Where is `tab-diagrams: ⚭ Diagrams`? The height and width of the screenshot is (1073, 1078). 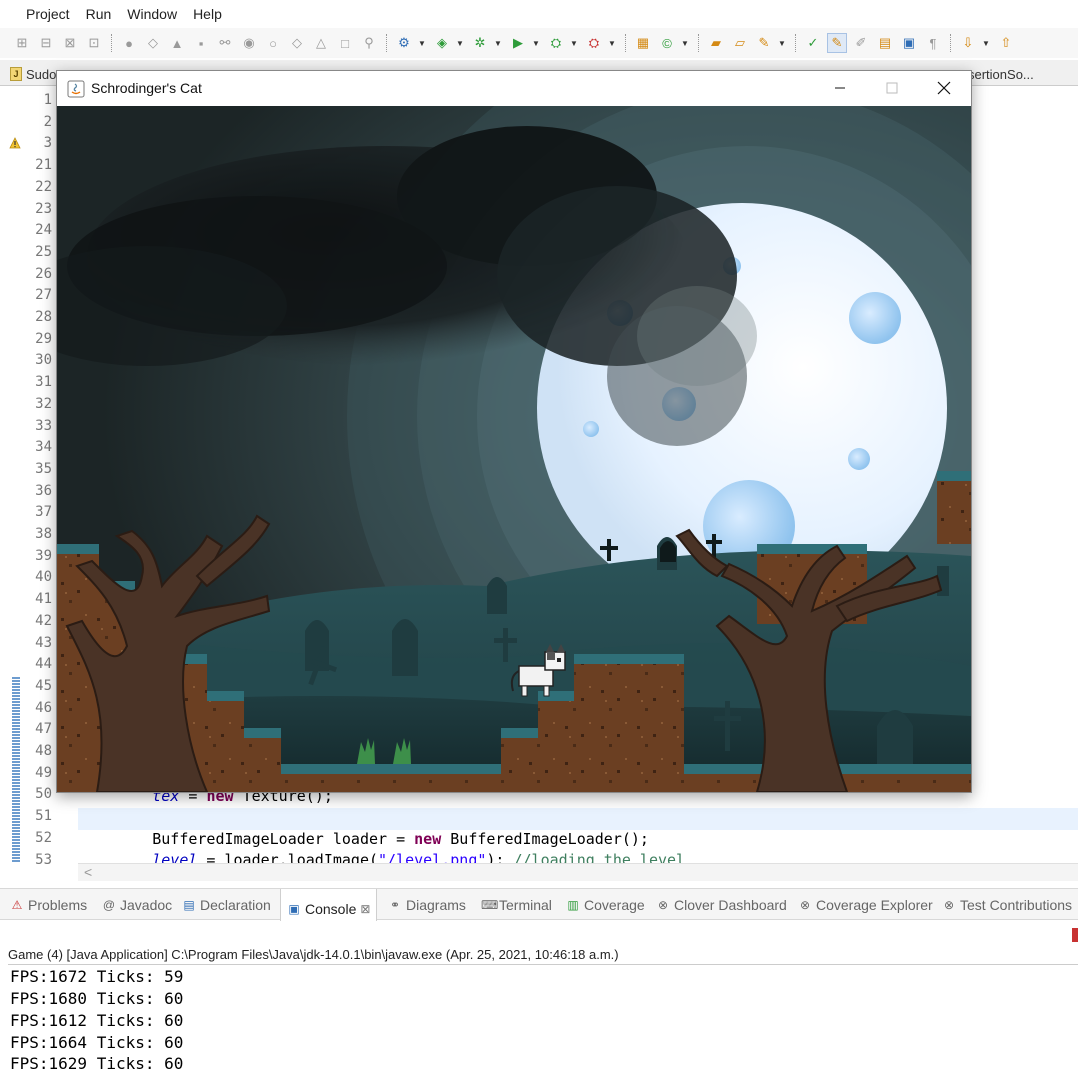
tab-diagrams: ⚭ Diagrams is located at coordinates (427, 905).